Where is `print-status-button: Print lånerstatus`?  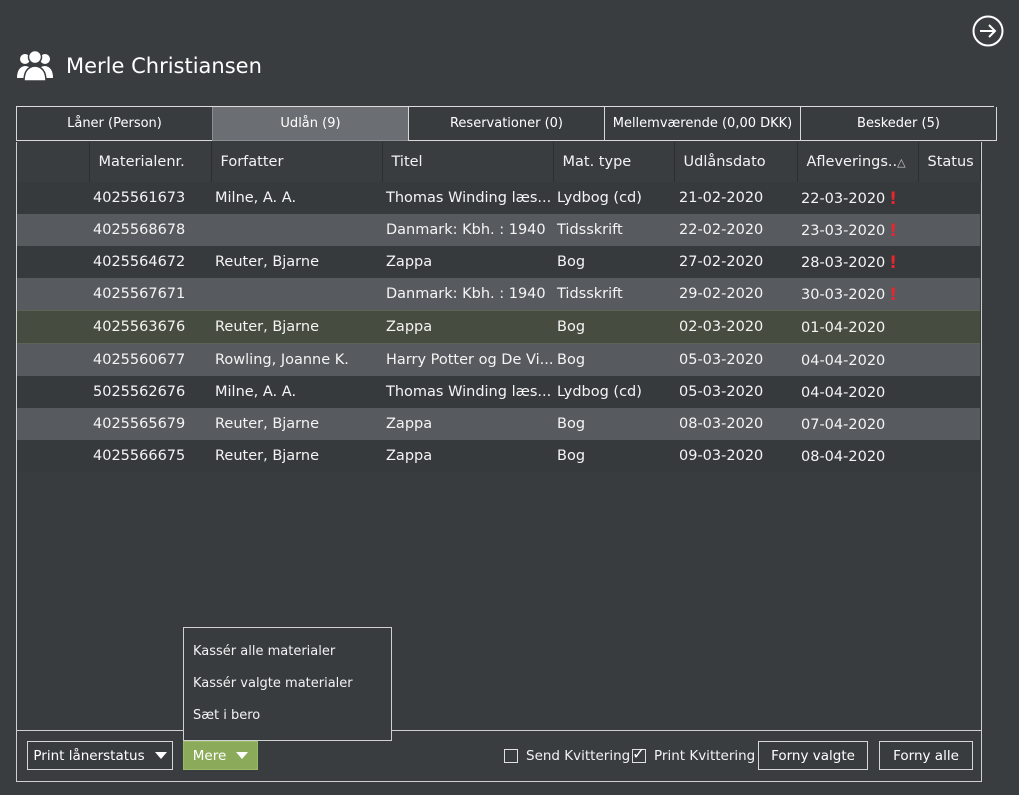 print-status-button: Print lånerstatus is located at coordinates (100, 755).